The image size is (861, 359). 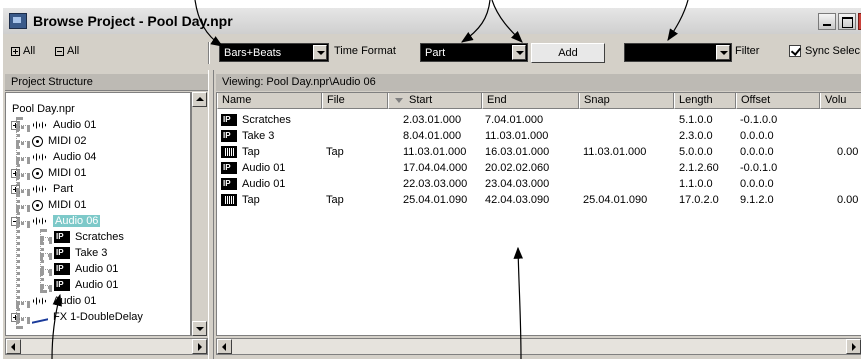 I want to click on tree-item: MIDI 02, so click(x=59, y=141).